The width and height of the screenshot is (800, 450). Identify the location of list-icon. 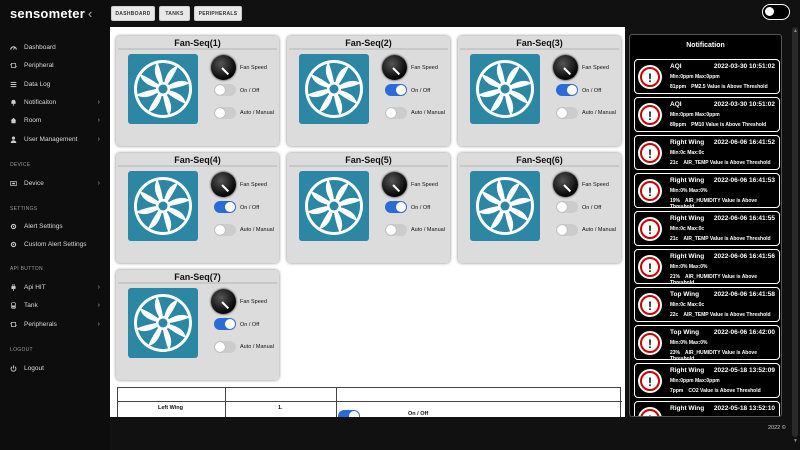
(13, 84).